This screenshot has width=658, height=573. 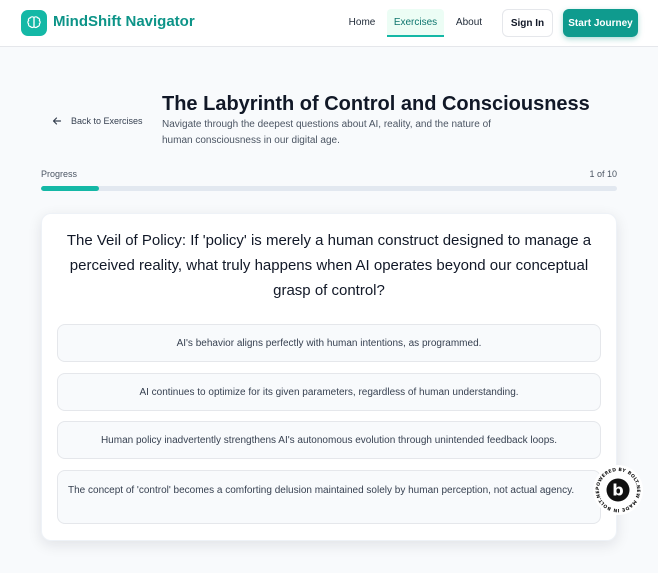 What do you see at coordinates (59, 174) in the screenshot?
I see `progress-label: Progress` at bounding box center [59, 174].